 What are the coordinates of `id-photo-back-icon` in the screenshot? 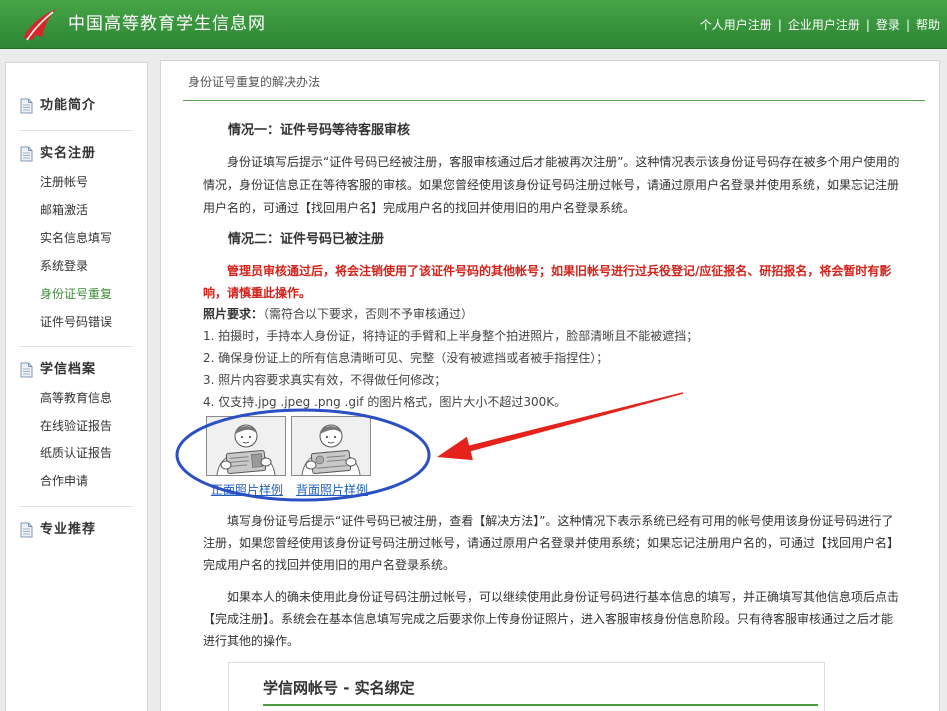 It's located at (331, 446).